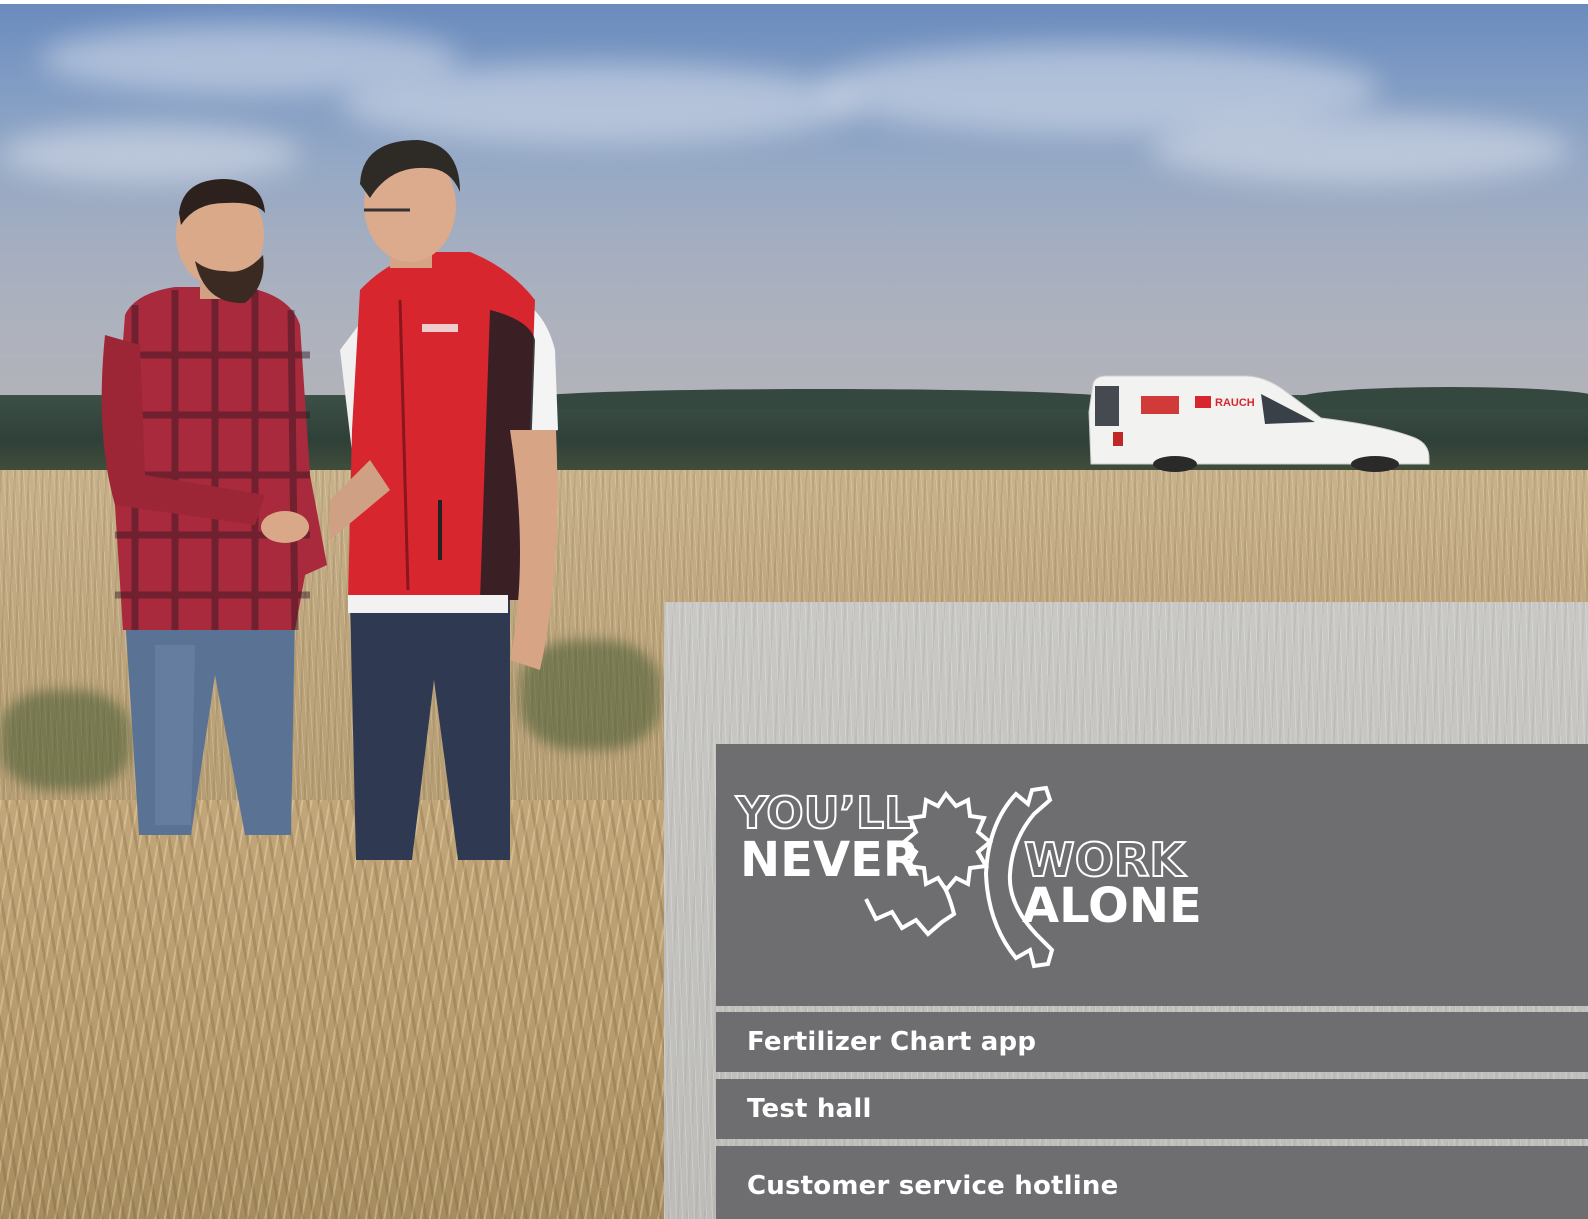 The image size is (1588, 1219). What do you see at coordinates (892, 1042) in the screenshot?
I see `menu-item-label: Fertilizer Chart app` at bounding box center [892, 1042].